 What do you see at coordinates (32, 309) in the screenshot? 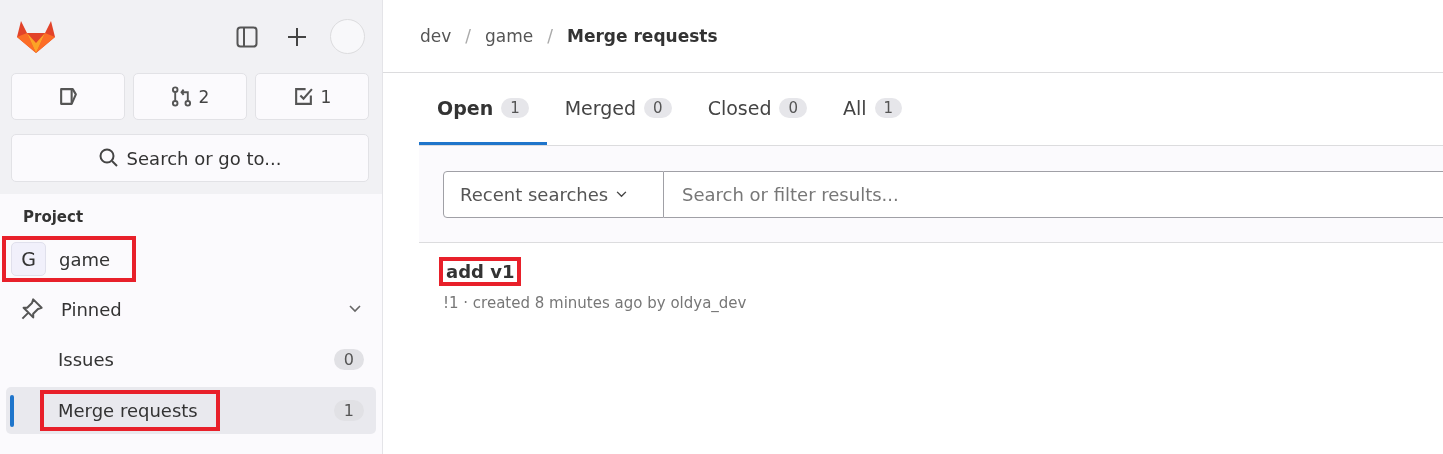
I see `pin-icon` at bounding box center [32, 309].